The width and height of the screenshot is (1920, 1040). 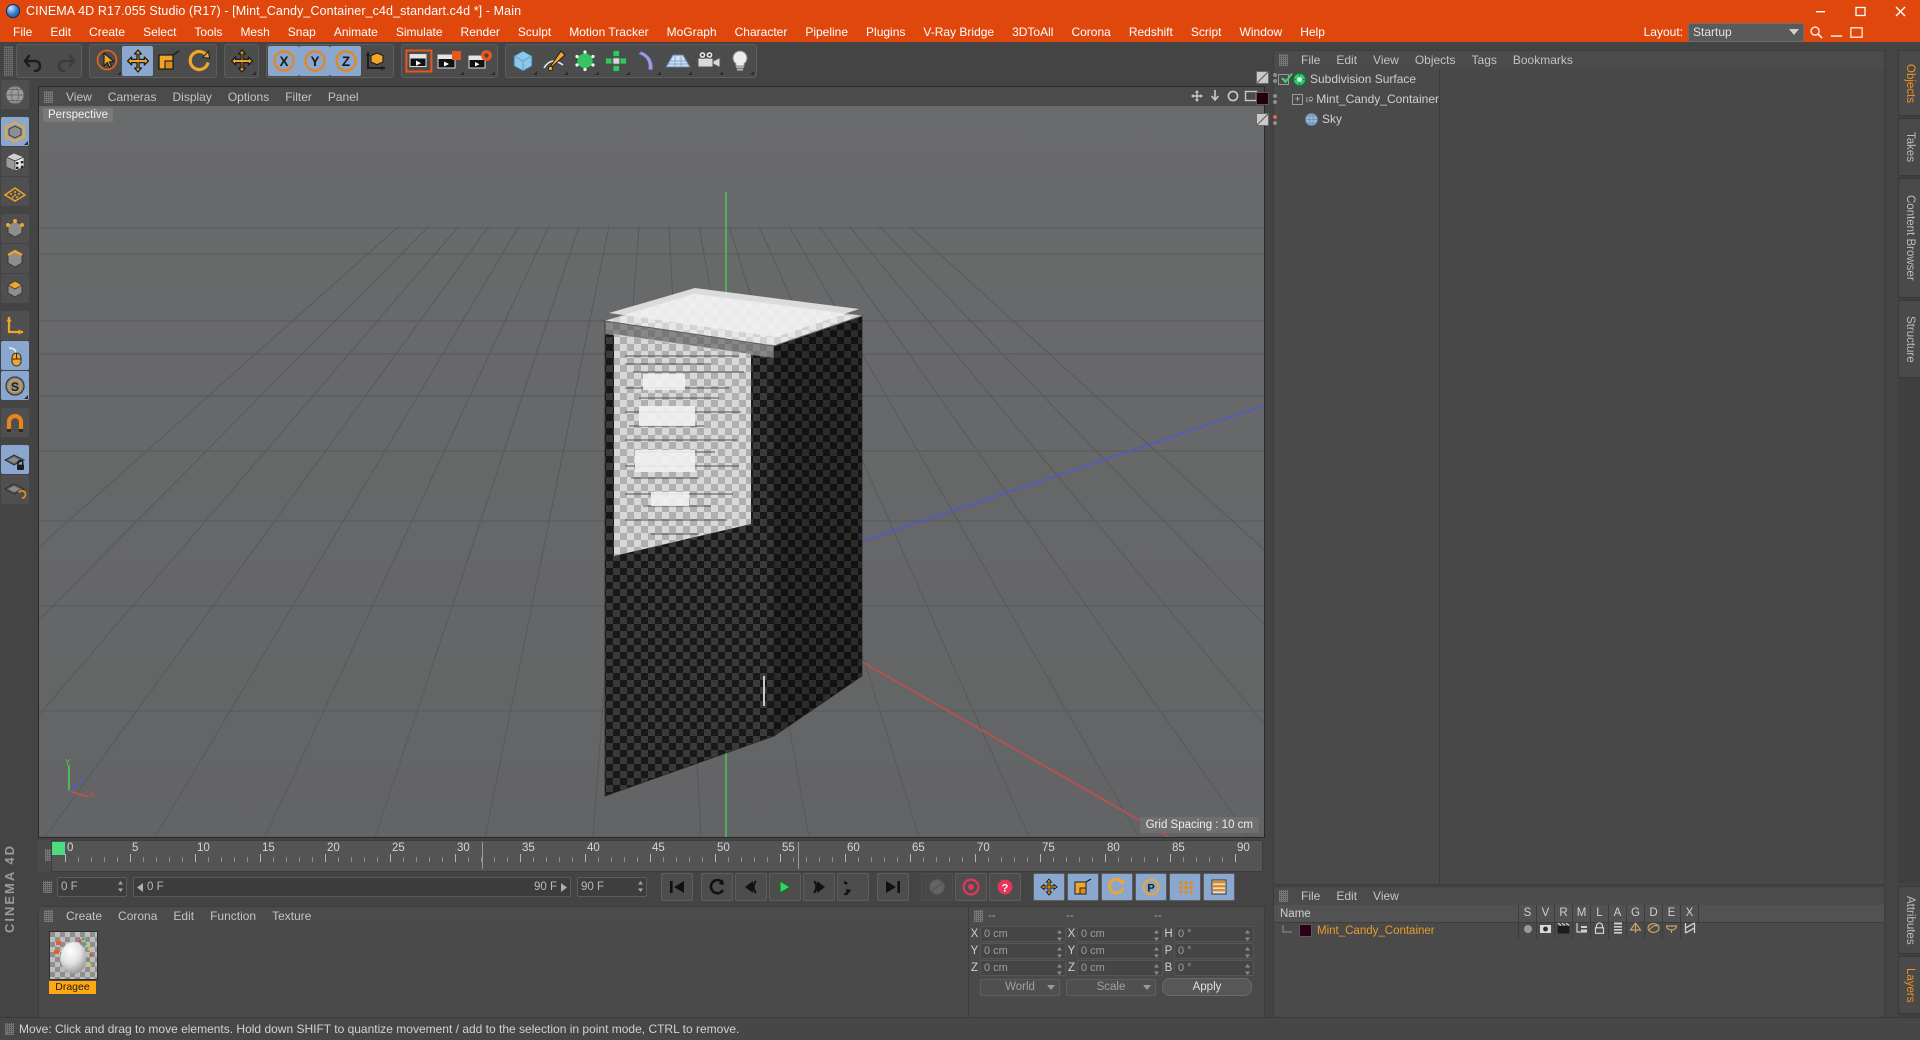 What do you see at coordinates (1671, 930) in the screenshot?
I see `layer-expressions-toggle` at bounding box center [1671, 930].